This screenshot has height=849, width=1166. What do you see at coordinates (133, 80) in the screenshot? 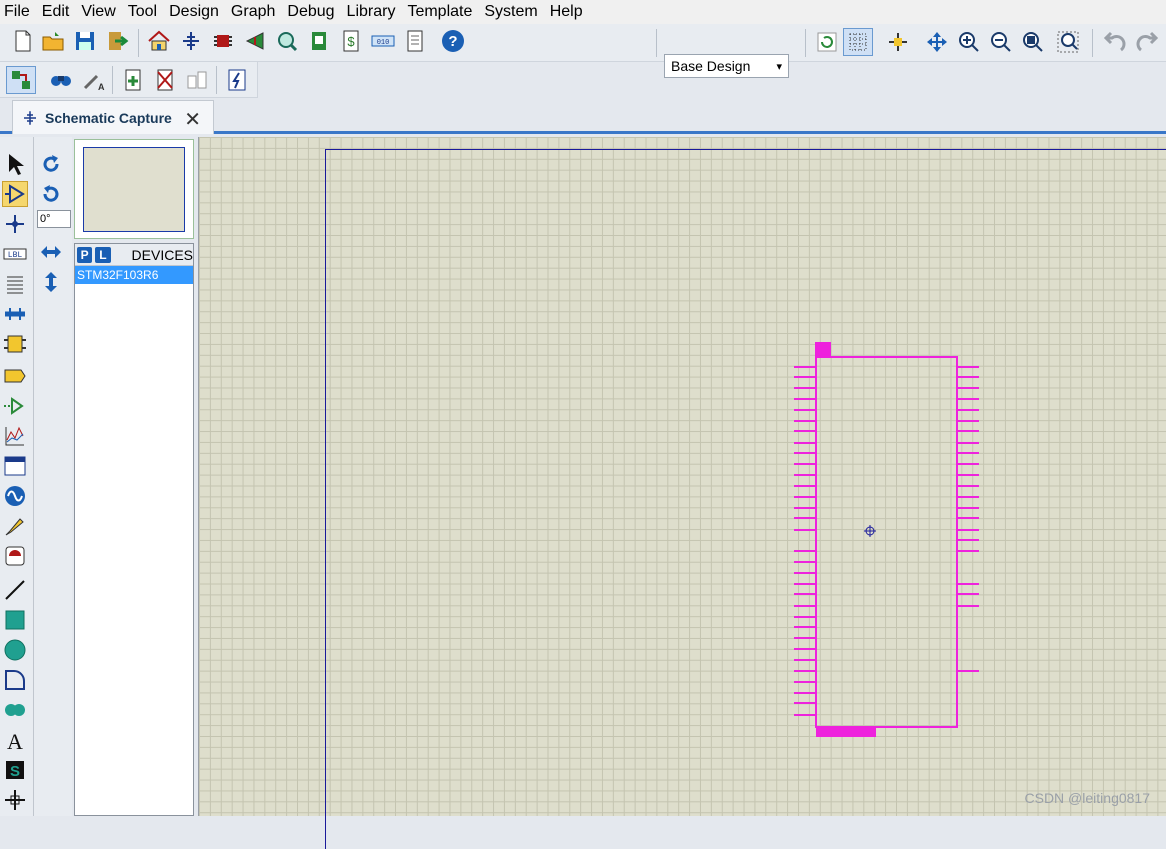
I see `new-sheet-icon` at bounding box center [133, 80].